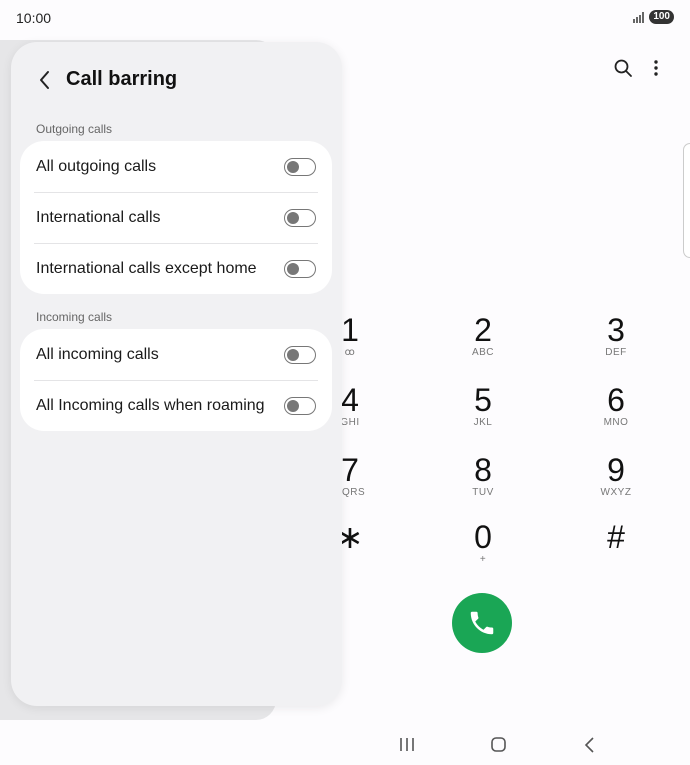 Image resolution: width=690 pixels, height=765 pixels. I want to click on dial-key-digit: 6, so click(616, 400).